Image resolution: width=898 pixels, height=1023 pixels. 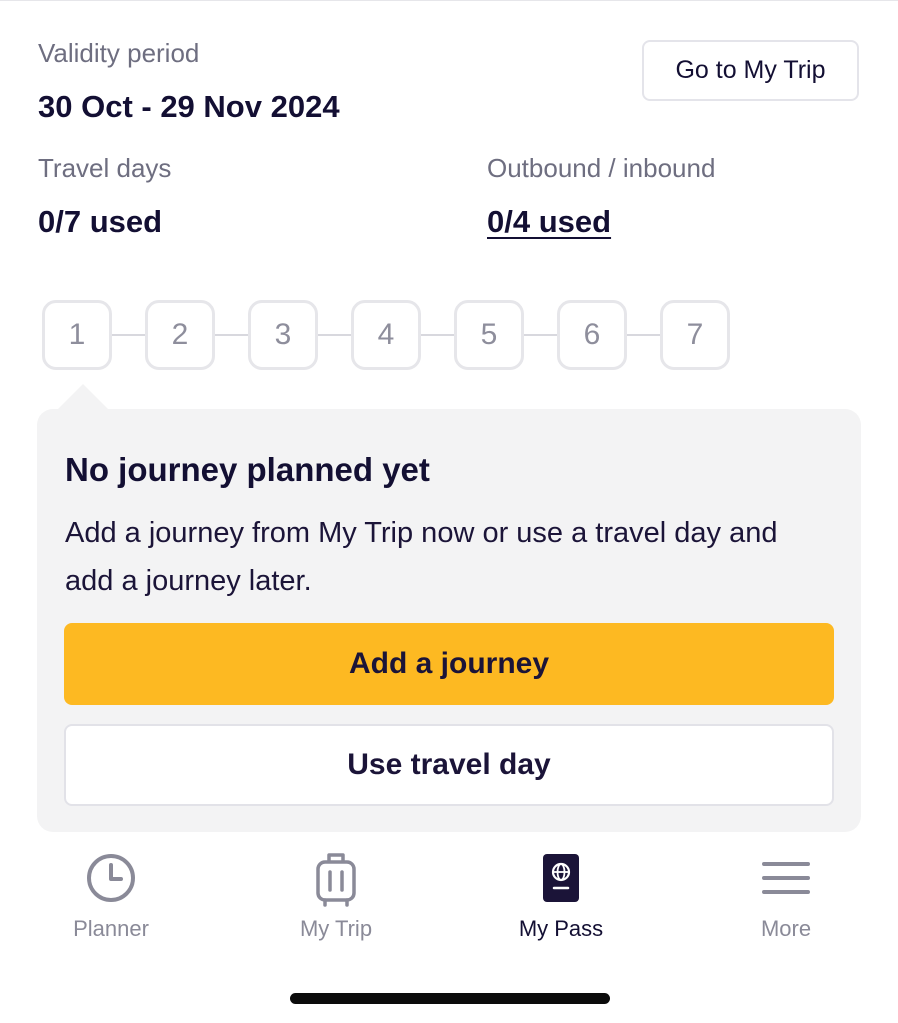 I want to click on day-7: 7, so click(x=695, y=335).